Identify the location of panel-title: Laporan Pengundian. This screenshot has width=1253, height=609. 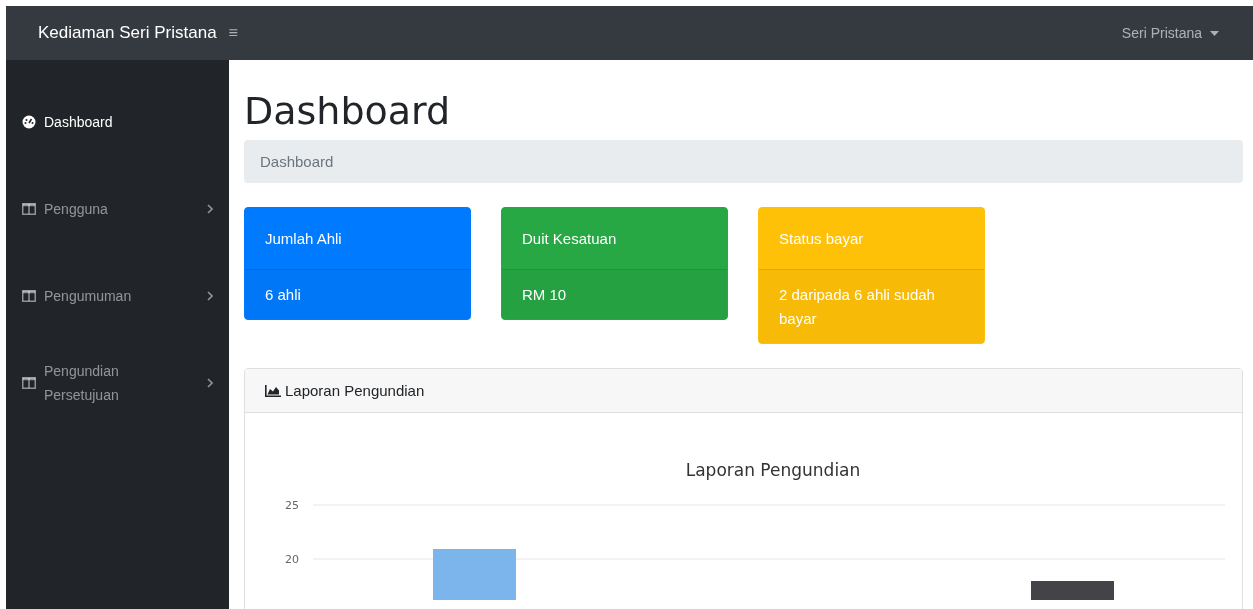
(355, 390).